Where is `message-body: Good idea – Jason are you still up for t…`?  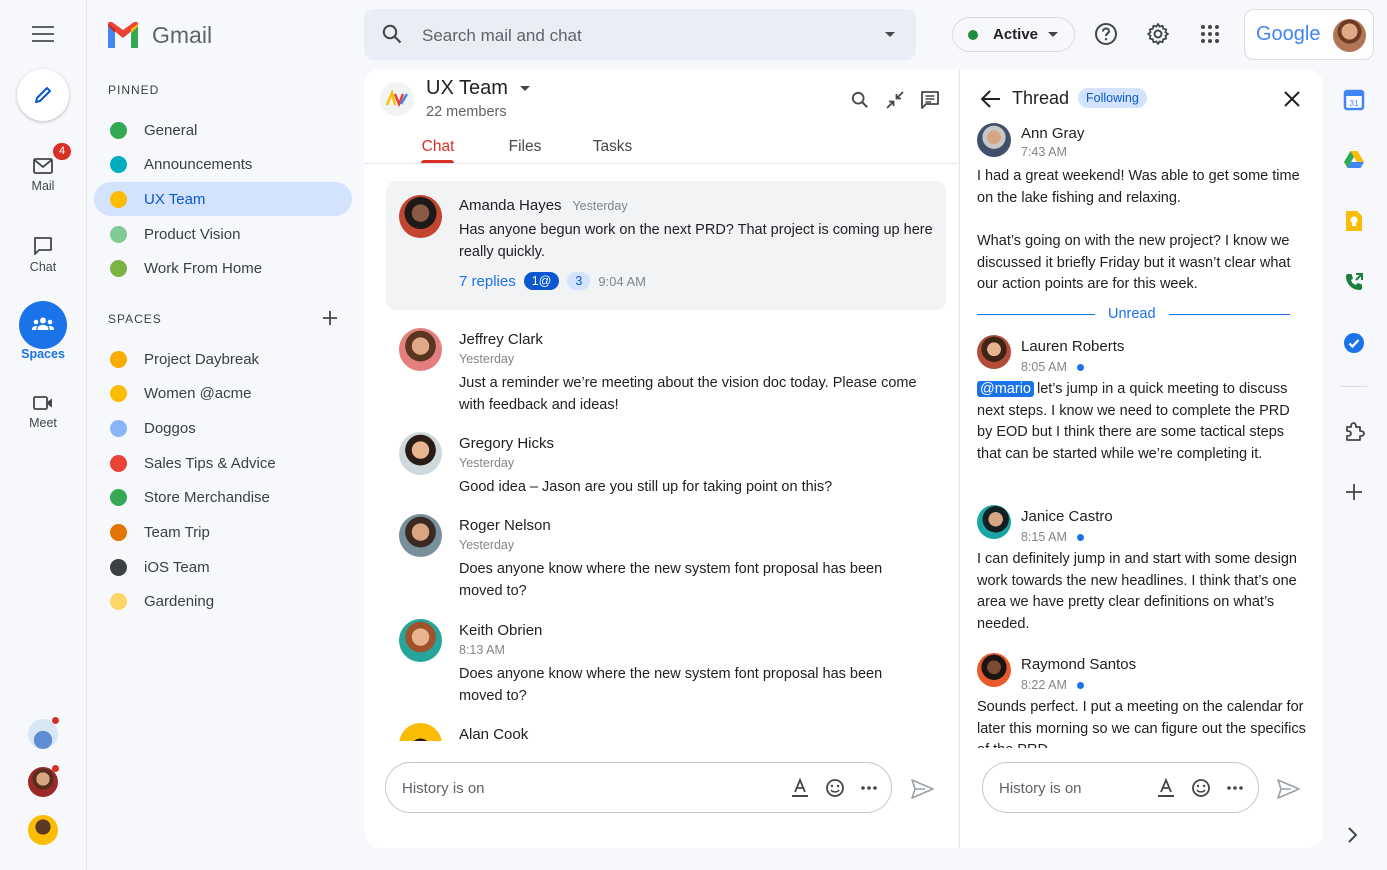 message-body: Good idea – Jason are you still up for t… is located at coordinates (646, 487).